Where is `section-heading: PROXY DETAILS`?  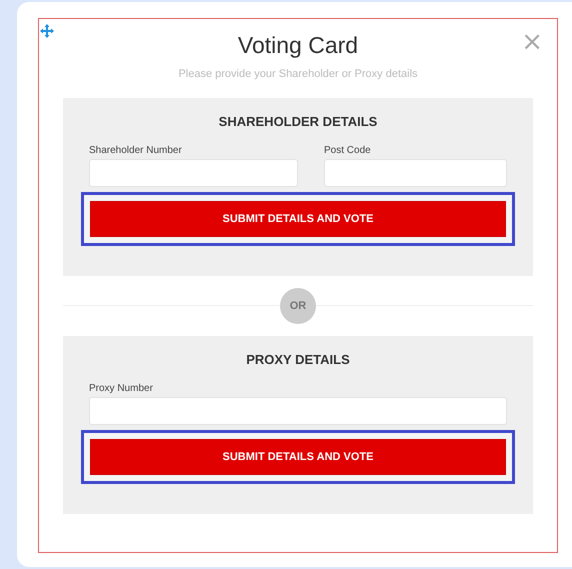 section-heading: PROXY DETAILS is located at coordinates (298, 359).